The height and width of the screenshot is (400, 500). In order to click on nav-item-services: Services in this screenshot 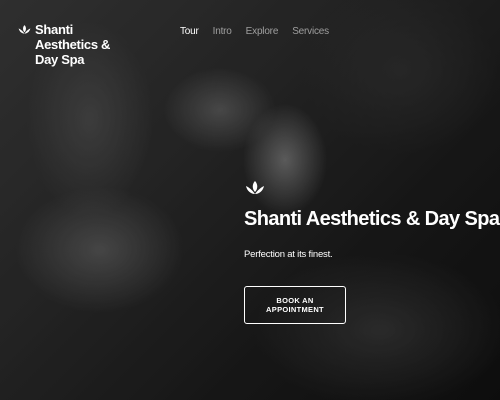, I will do `click(310, 31)`.